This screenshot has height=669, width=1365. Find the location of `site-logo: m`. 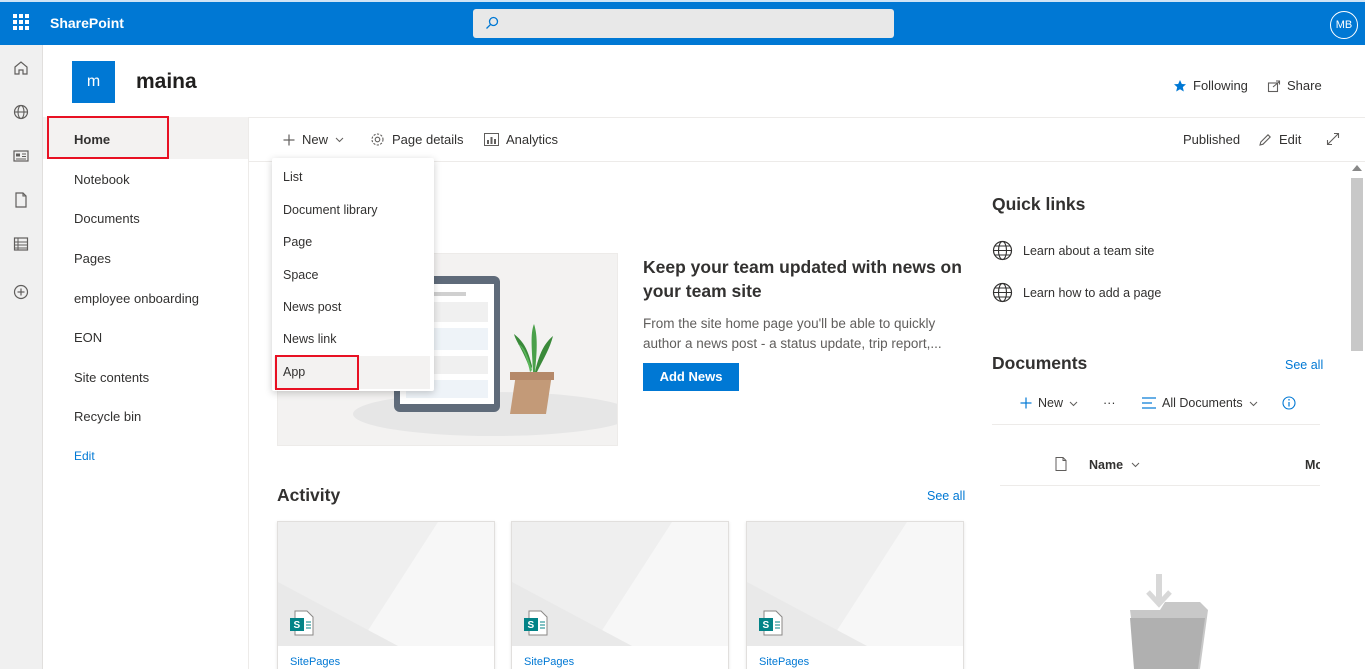

site-logo: m is located at coordinates (93, 82).